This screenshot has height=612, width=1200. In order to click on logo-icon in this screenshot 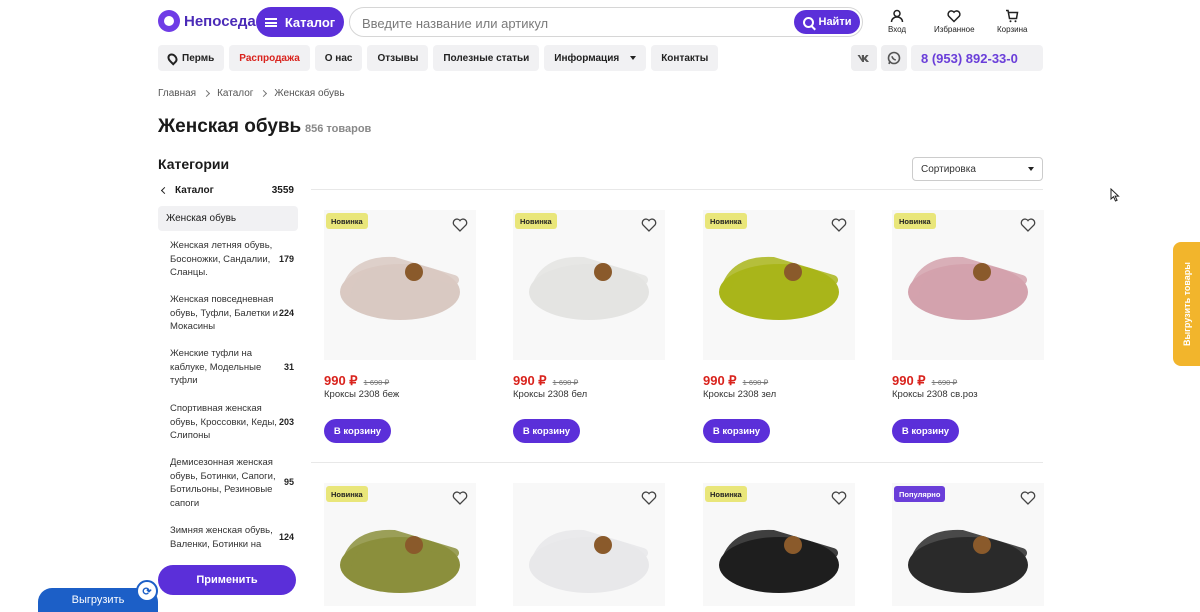, I will do `click(169, 21)`.